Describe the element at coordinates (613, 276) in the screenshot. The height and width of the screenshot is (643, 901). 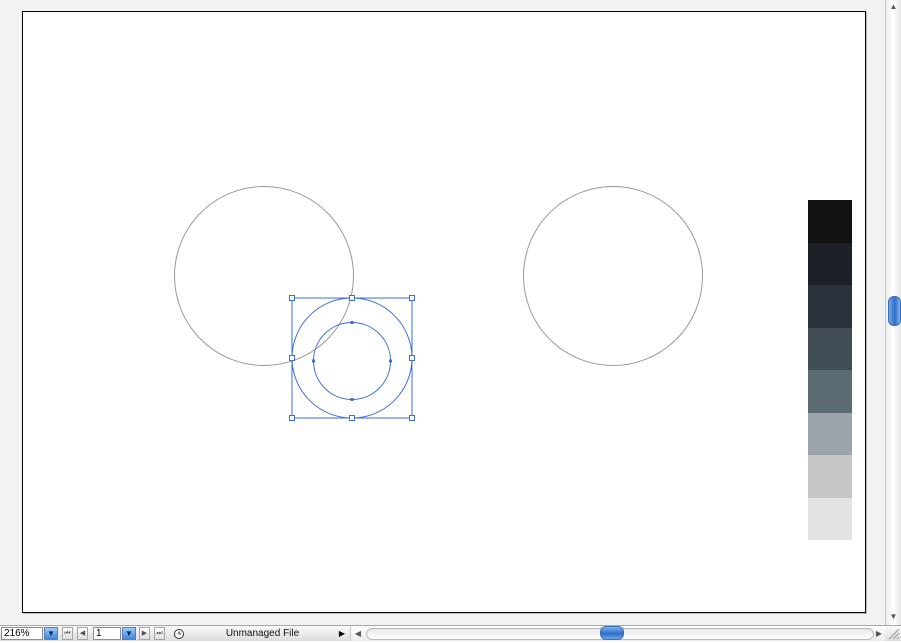
I see `right-circle` at that location.